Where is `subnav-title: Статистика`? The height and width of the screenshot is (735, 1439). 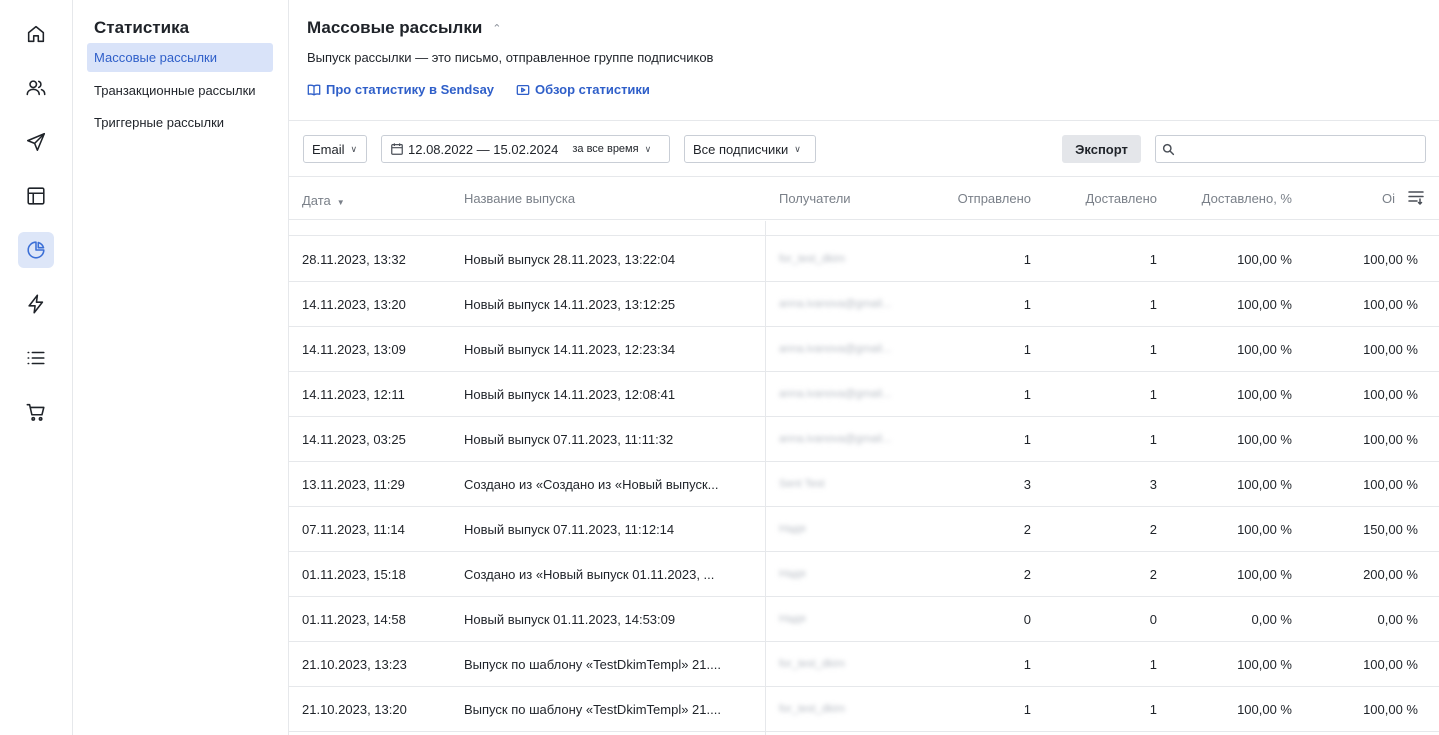
subnav-title: Статистика is located at coordinates (142, 27).